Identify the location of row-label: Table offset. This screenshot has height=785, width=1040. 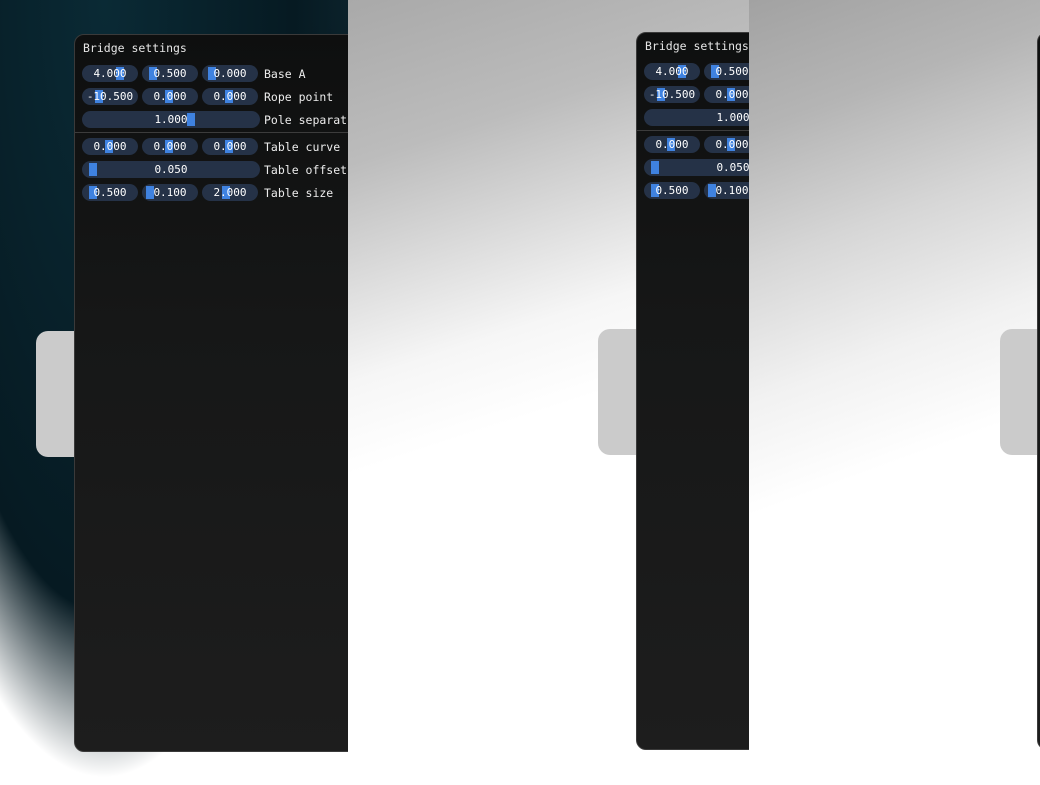
(306, 170).